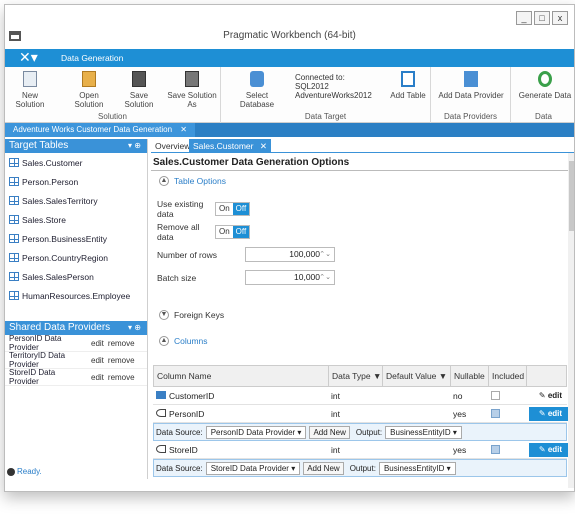  I want to click on section-title: Sales.Customer Data Generation Options, so click(362, 162).